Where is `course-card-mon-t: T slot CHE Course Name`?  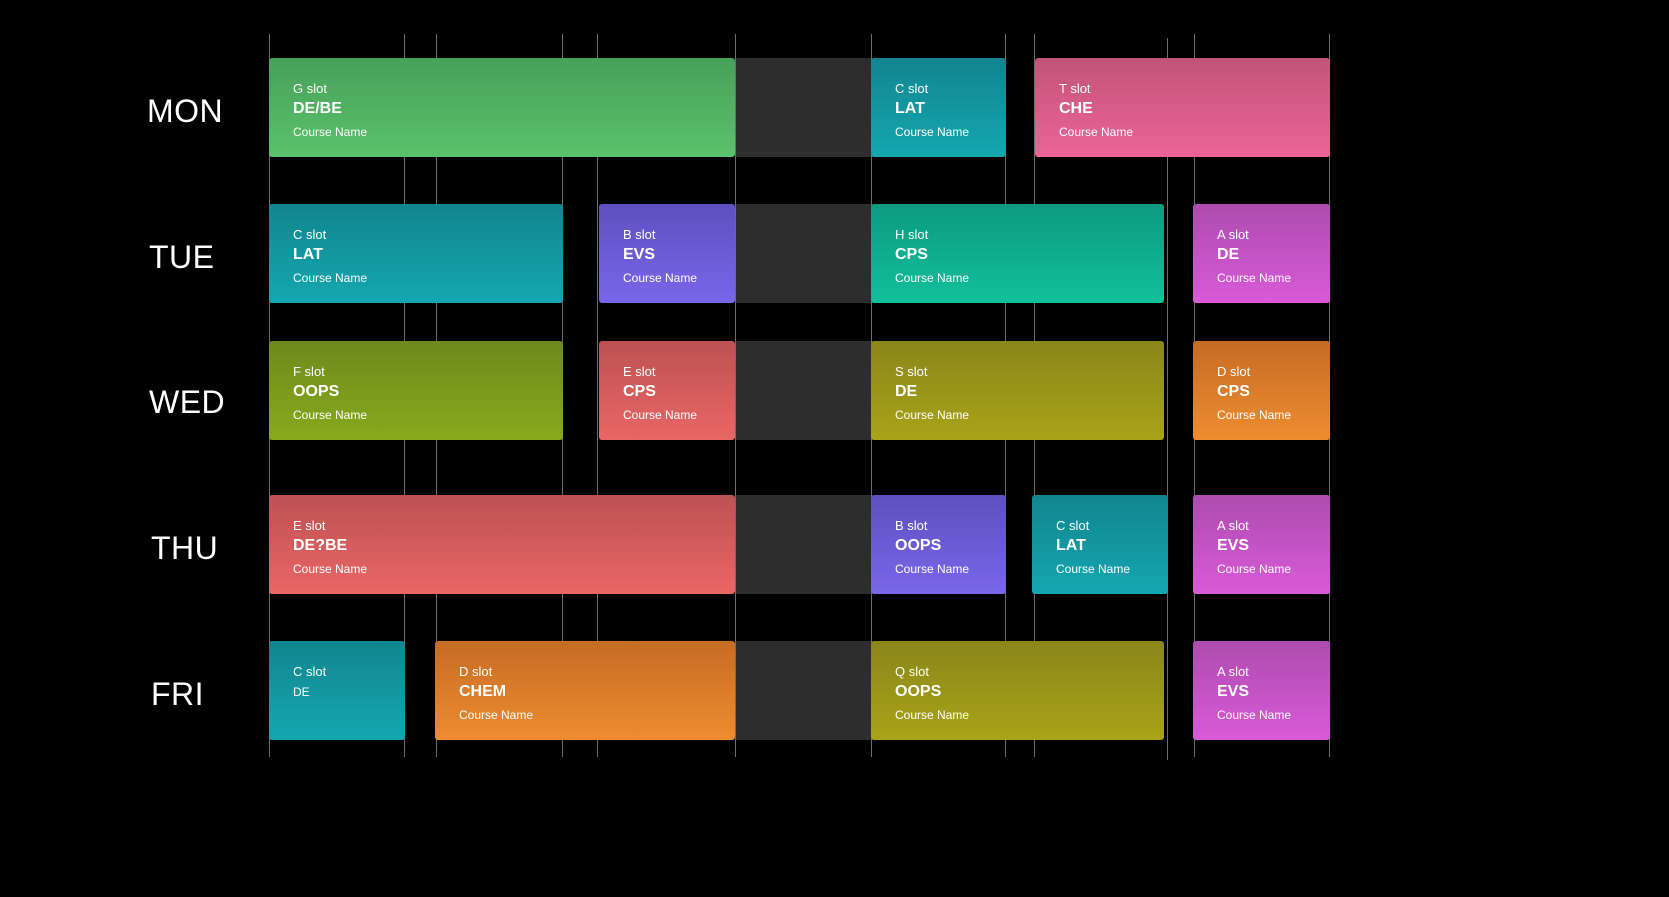 course-card-mon-t: T slot CHE Course Name is located at coordinates (1182, 107).